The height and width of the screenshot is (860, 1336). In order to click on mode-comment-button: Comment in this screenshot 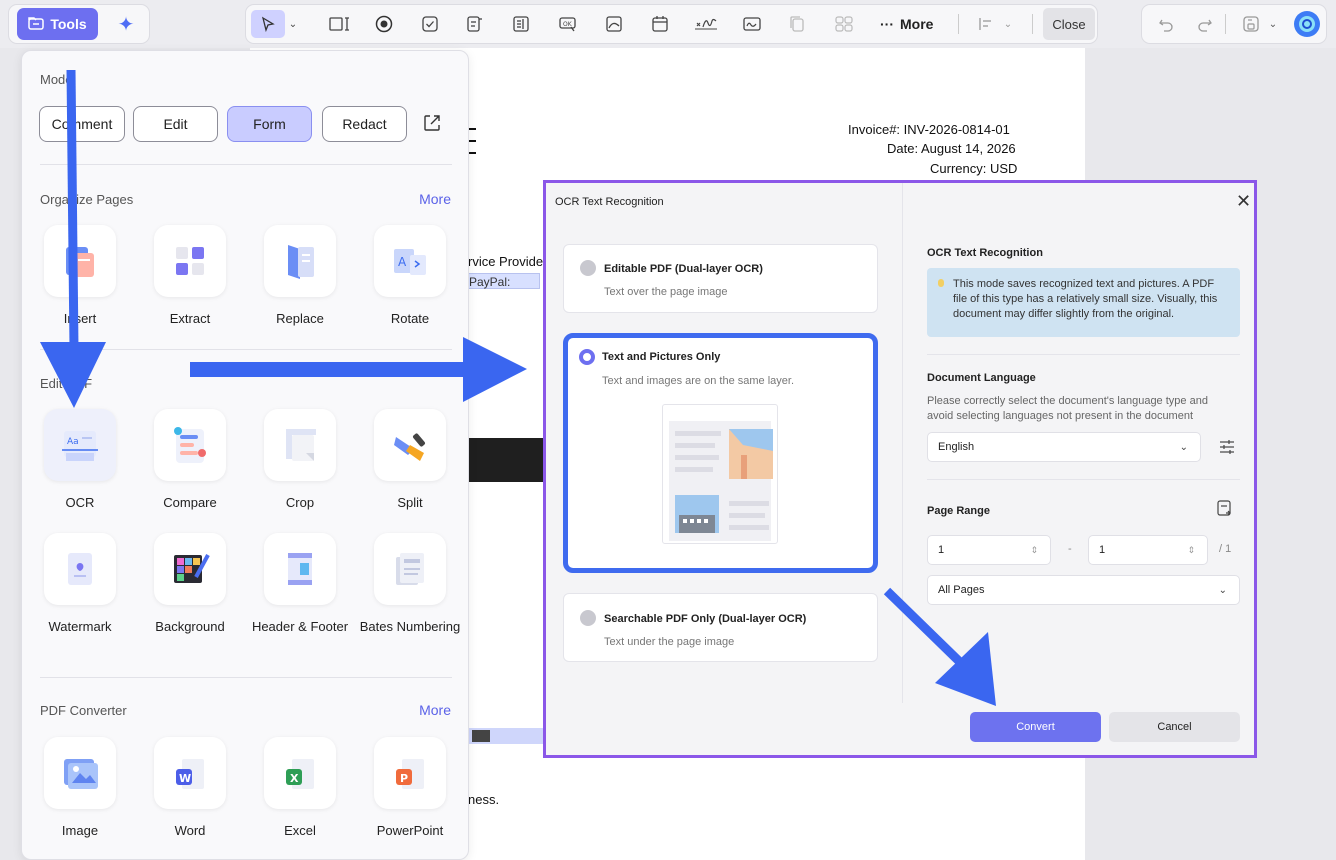, I will do `click(82, 124)`.